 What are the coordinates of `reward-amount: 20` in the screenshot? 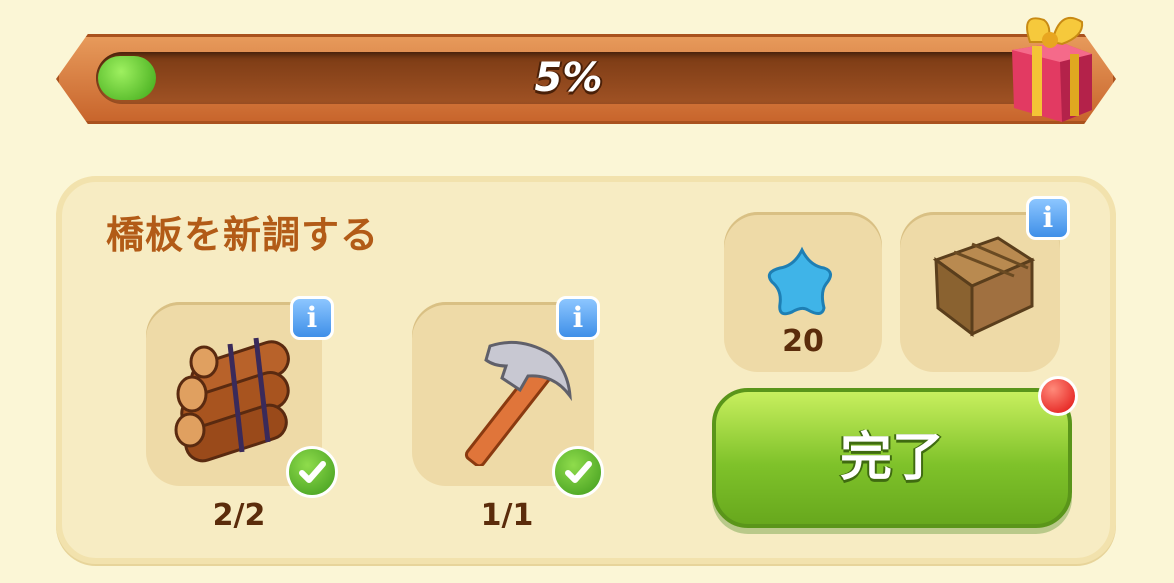 It's located at (803, 341).